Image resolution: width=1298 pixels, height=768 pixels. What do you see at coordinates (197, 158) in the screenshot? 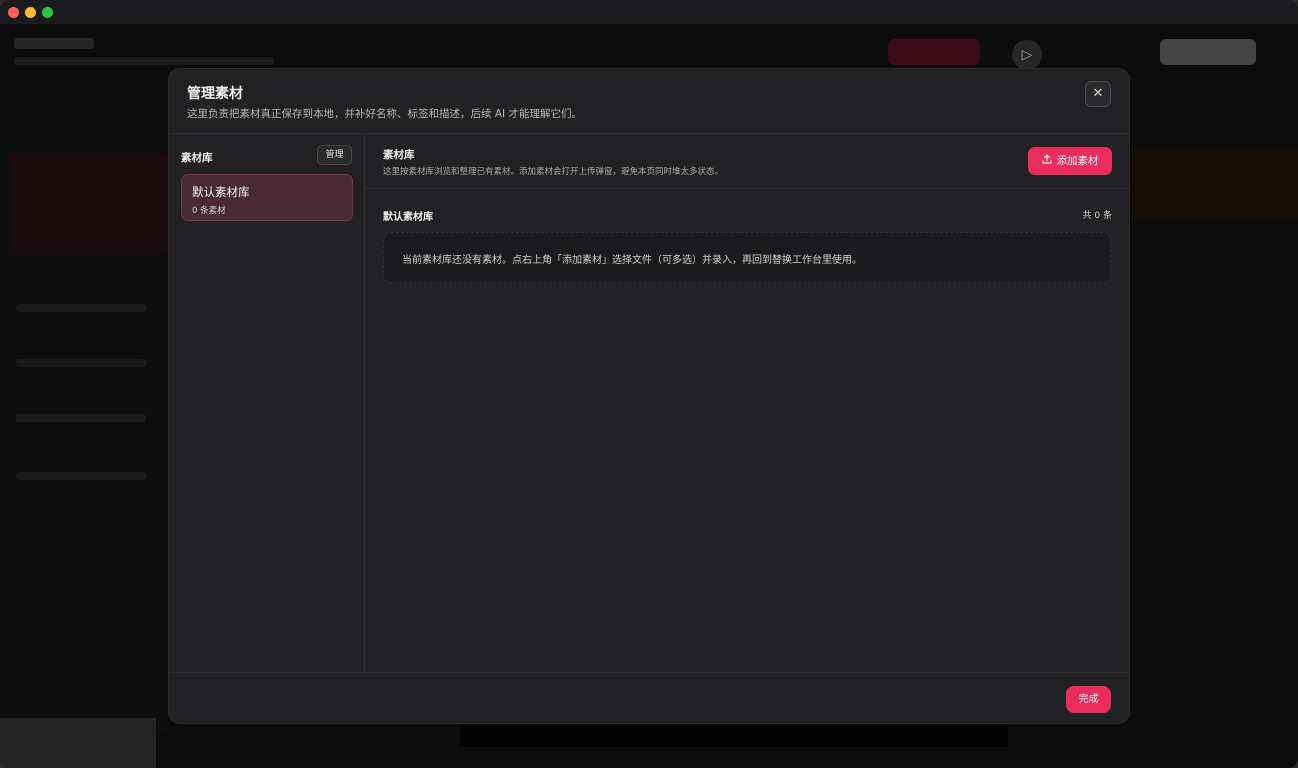
I see `library-sidebar-title: 素材库` at bounding box center [197, 158].